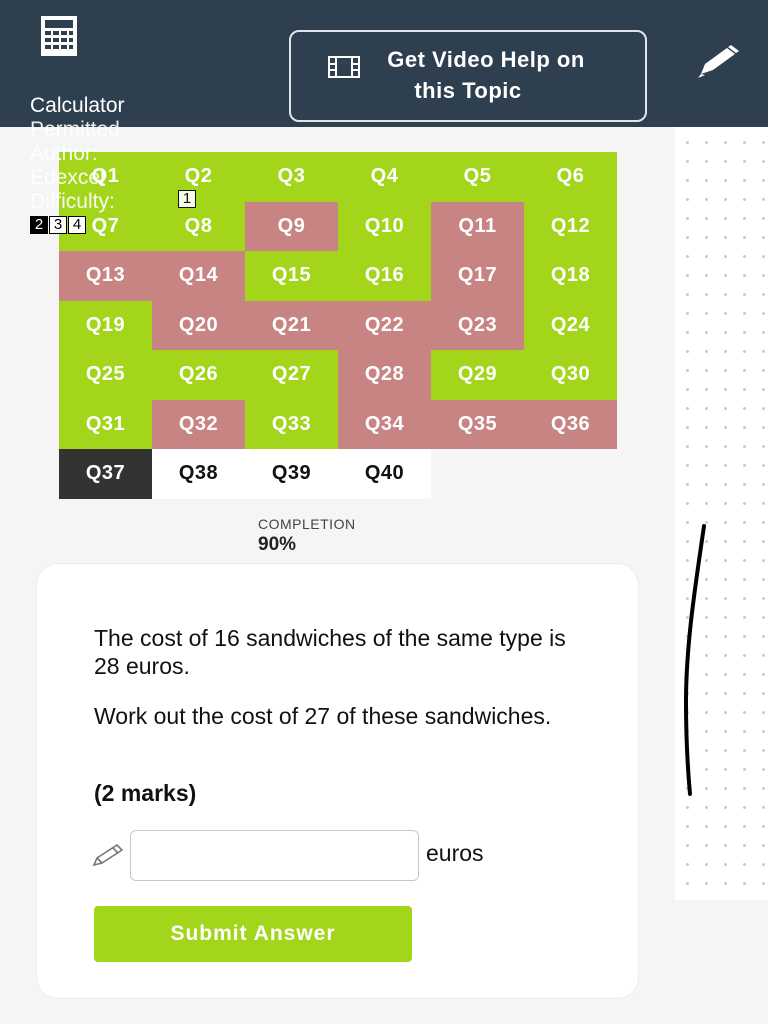  What do you see at coordinates (477, 226) in the screenshot?
I see `question-tab-q11: Q11` at bounding box center [477, 226].